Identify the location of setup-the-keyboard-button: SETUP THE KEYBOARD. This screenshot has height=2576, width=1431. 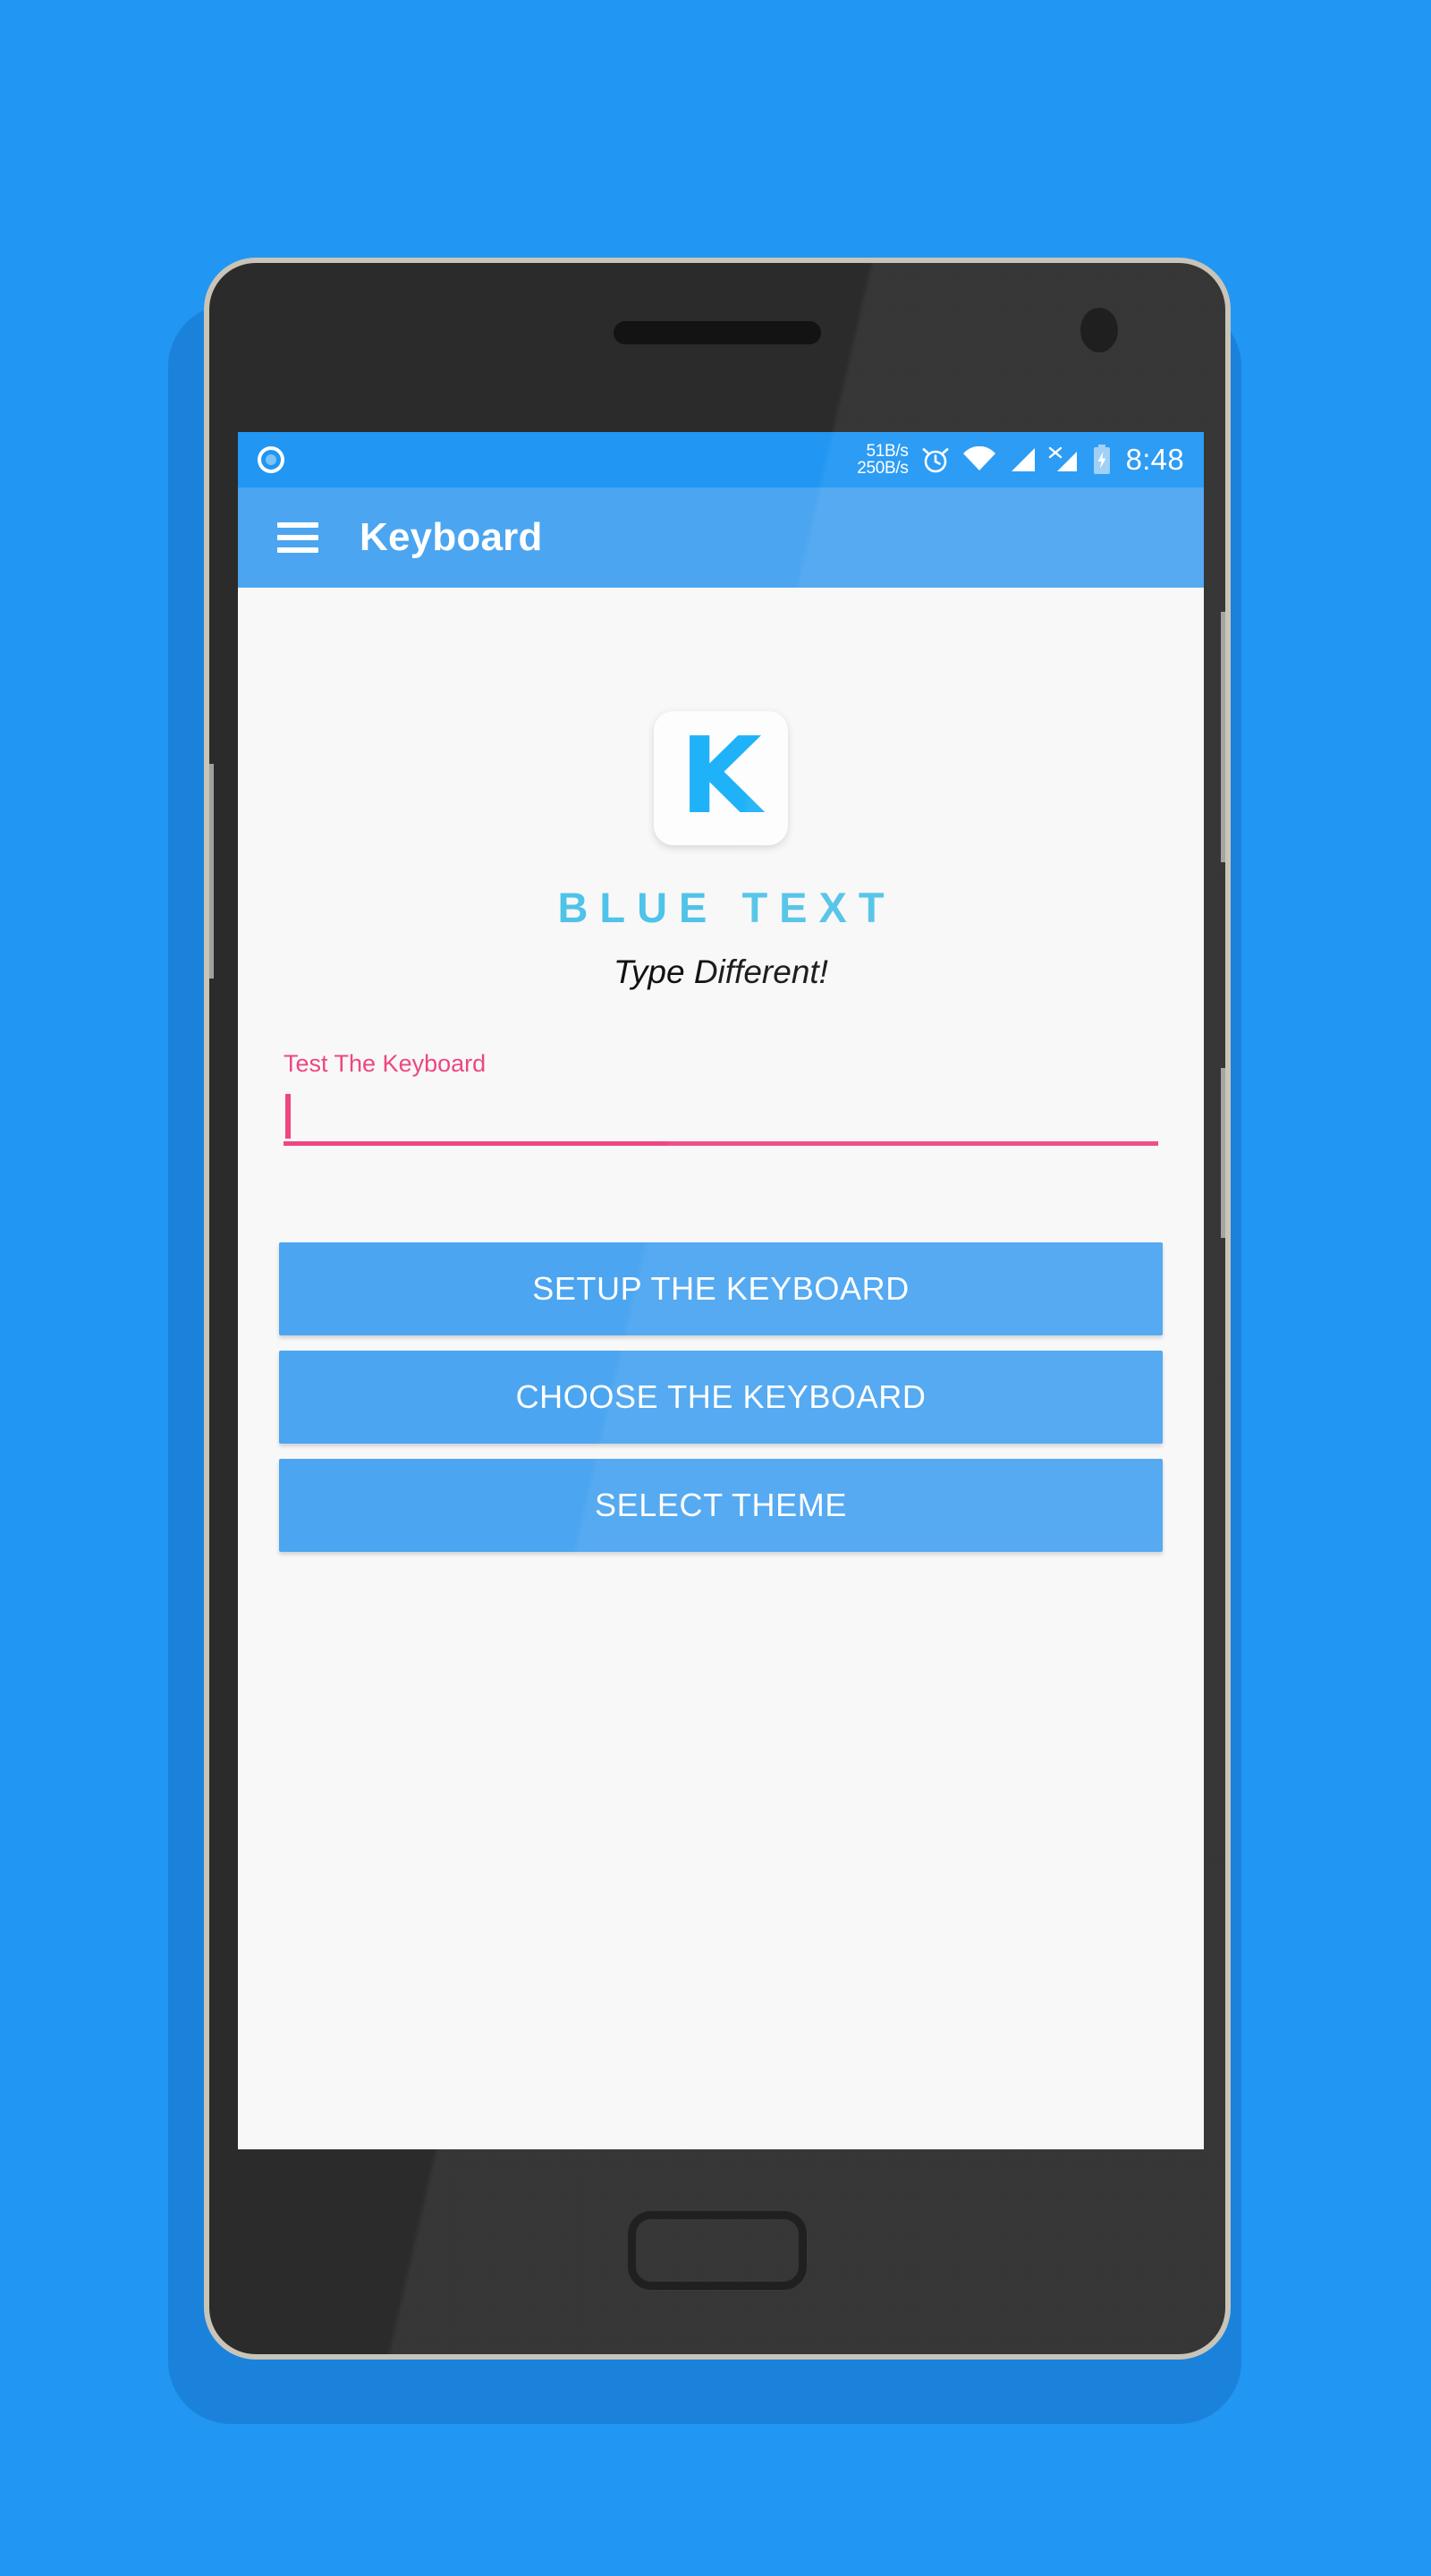
(721, 1288).